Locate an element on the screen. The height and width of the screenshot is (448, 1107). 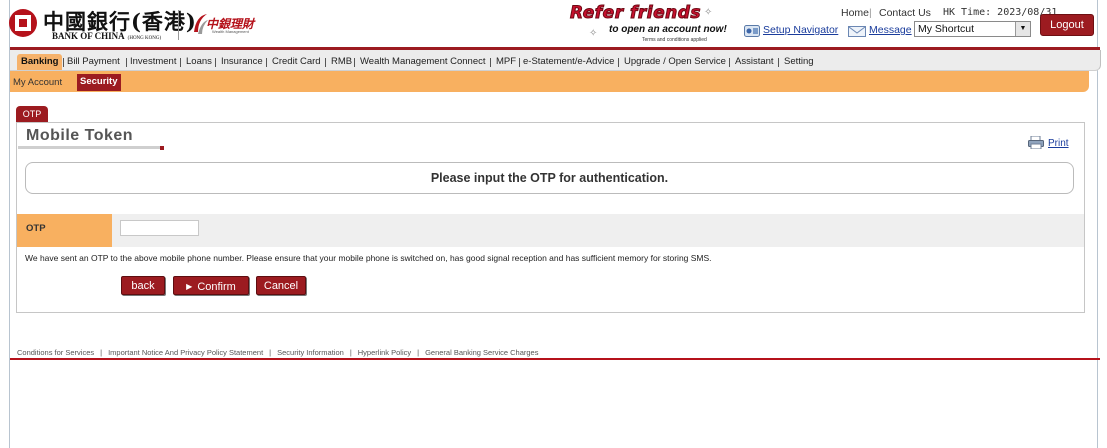
promo-terms: Terms and conditions applied is located at coordinates (674, 40).